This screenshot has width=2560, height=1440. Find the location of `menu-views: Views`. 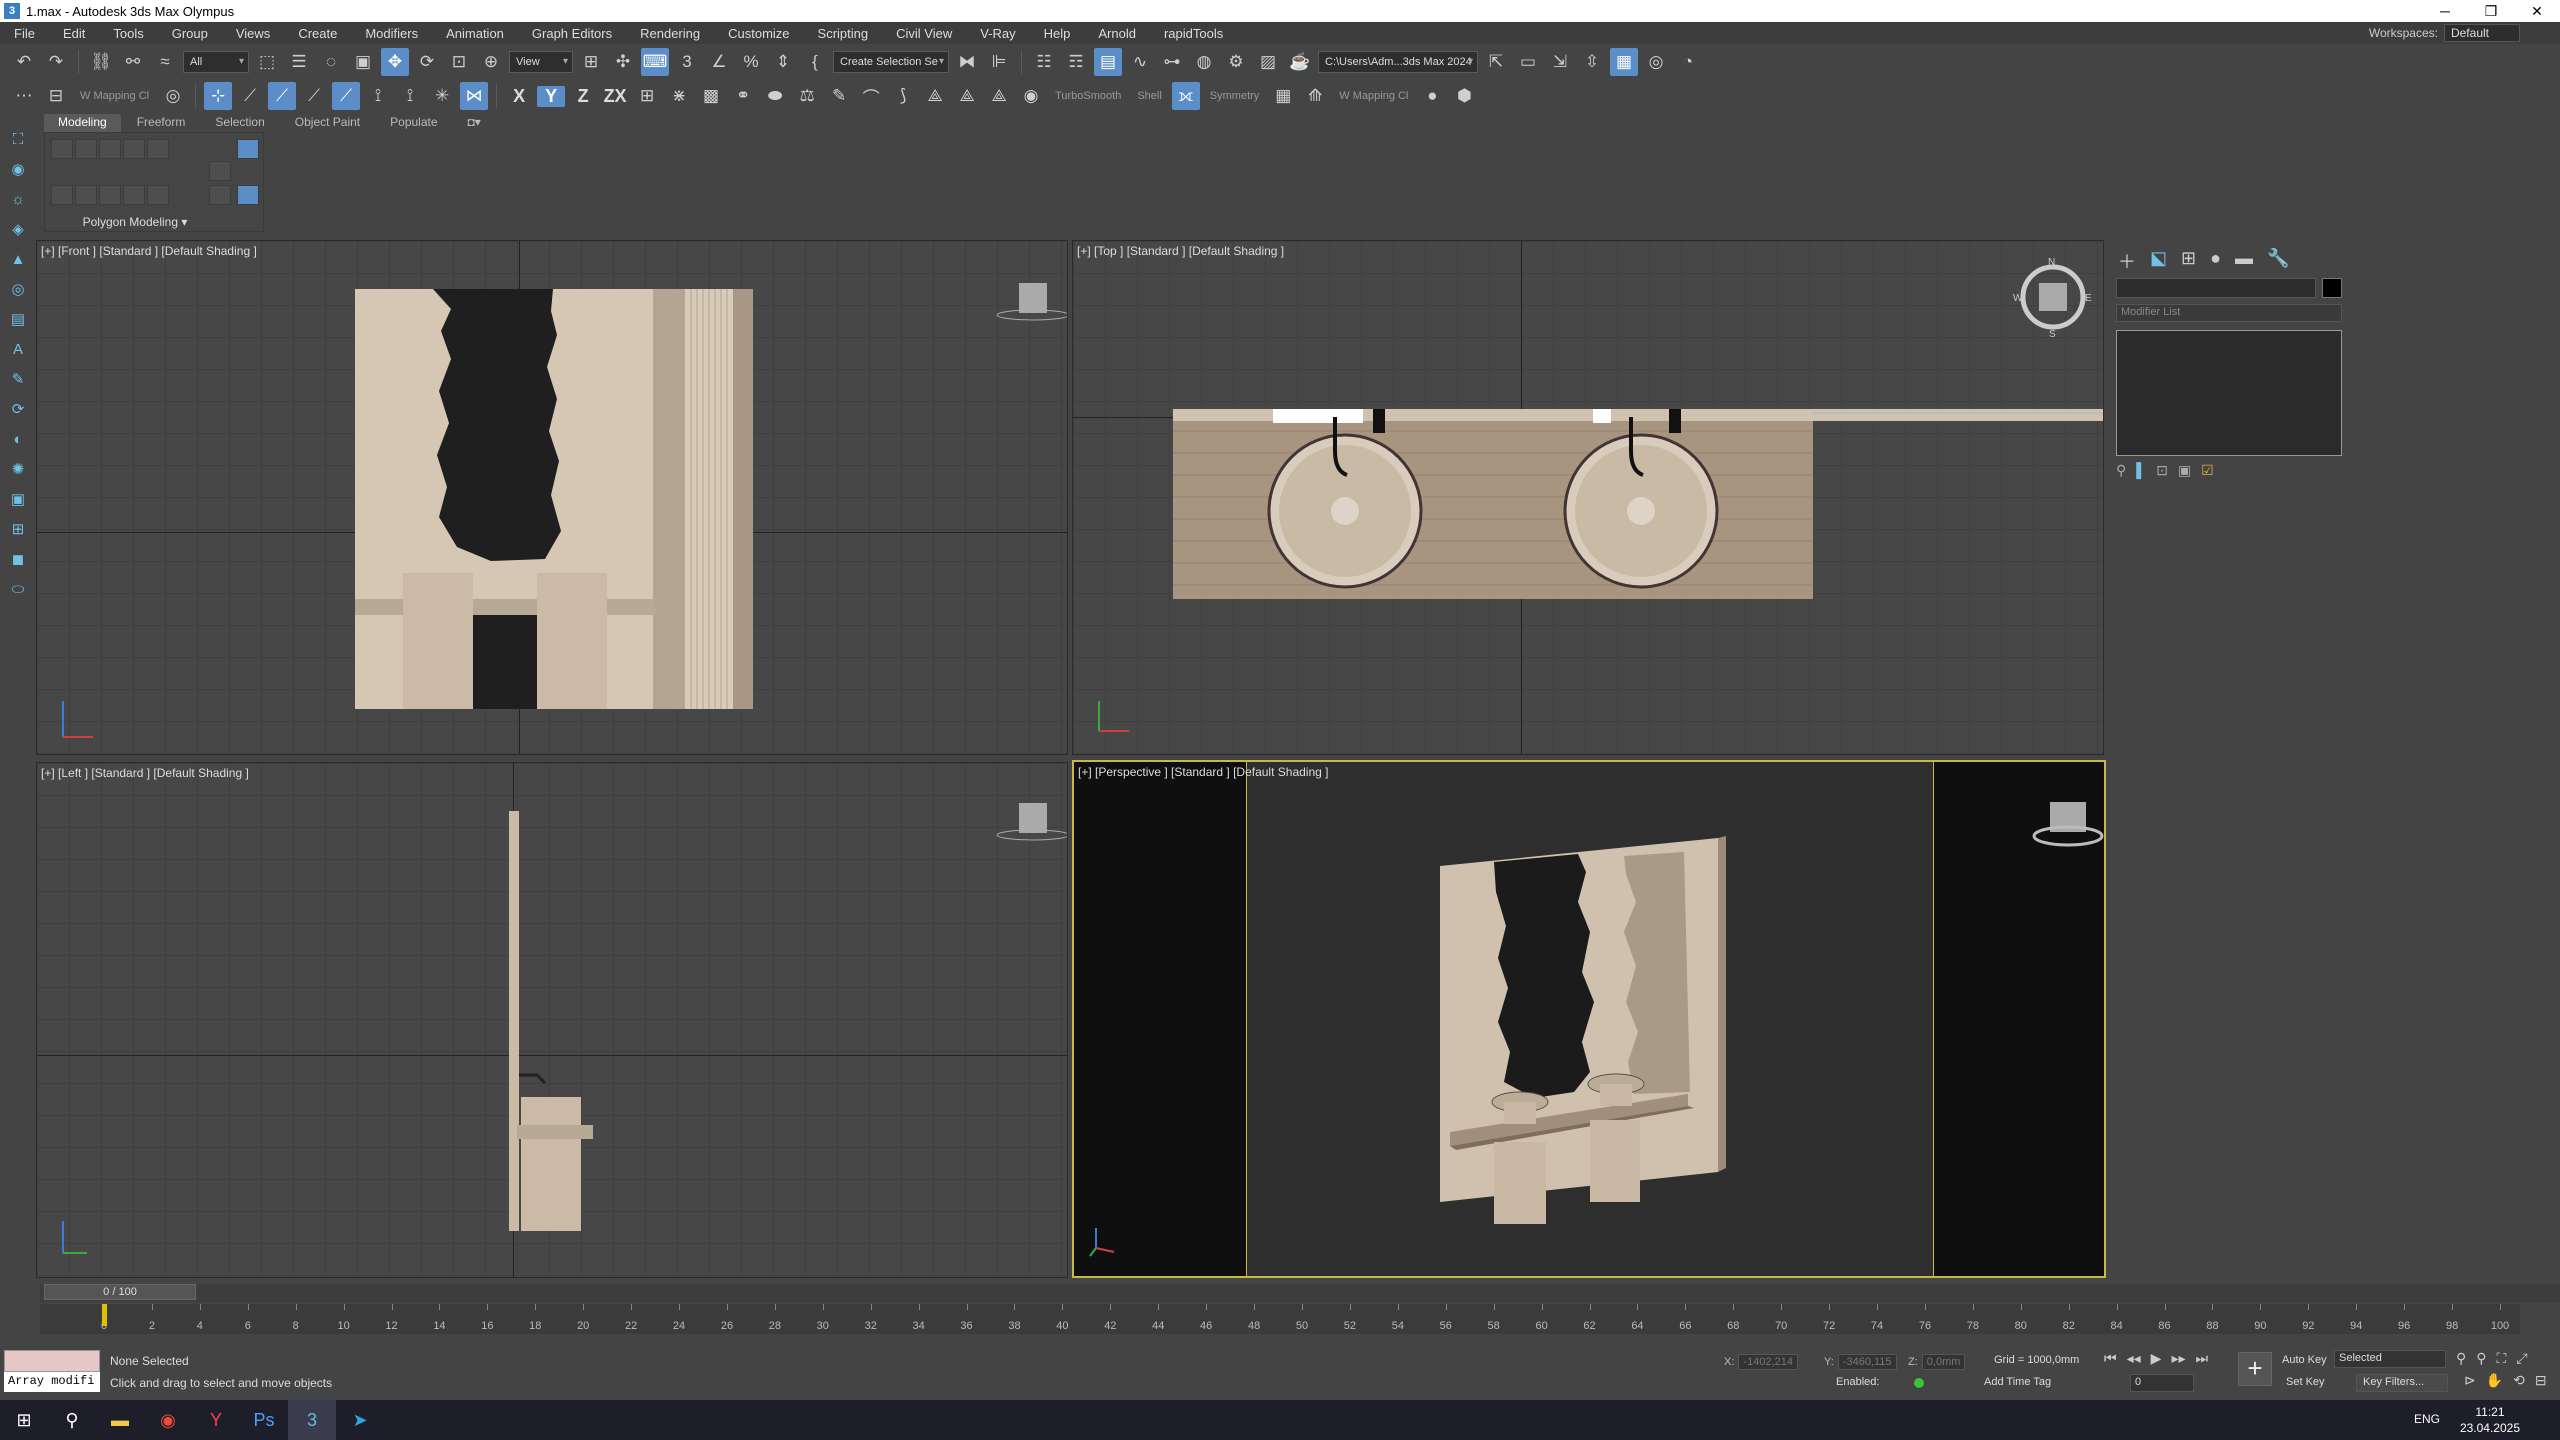

menu-views: Views is located at coordinates (253, 33).